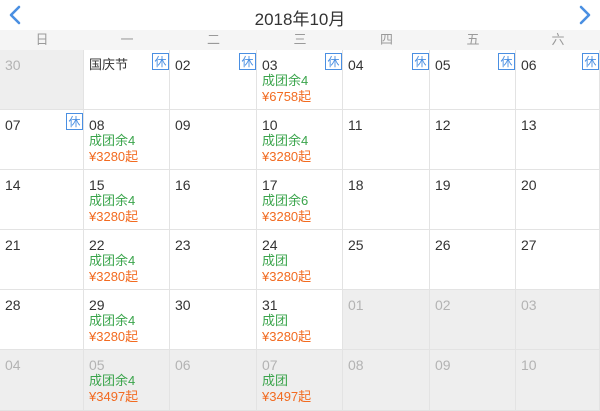 The width and height of the screenshot is (600, 411). Describe the element at coordinates (42, 140) in the screenshot. I see `day-cell: 07 休` at that location.